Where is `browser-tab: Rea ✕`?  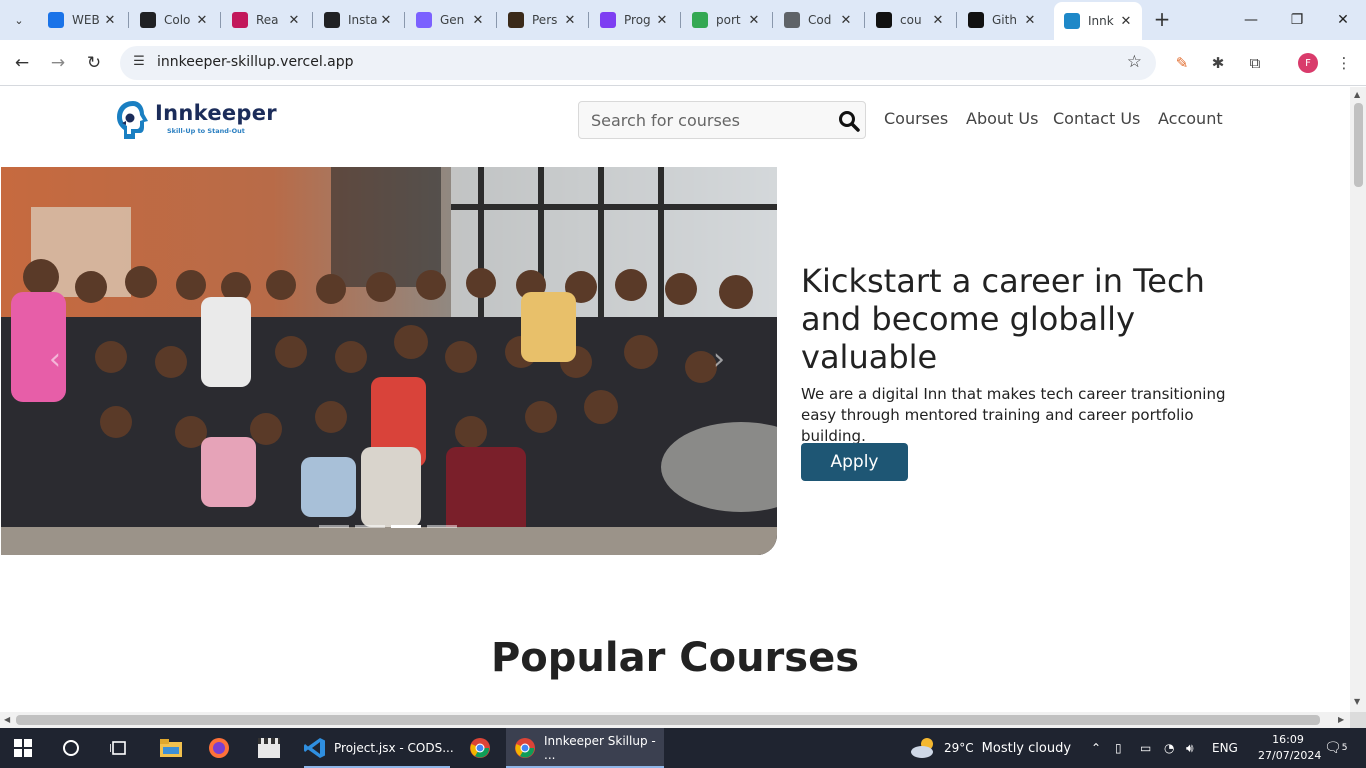
browser-tab: Rea ✕ is located at coordinates (266, 20).